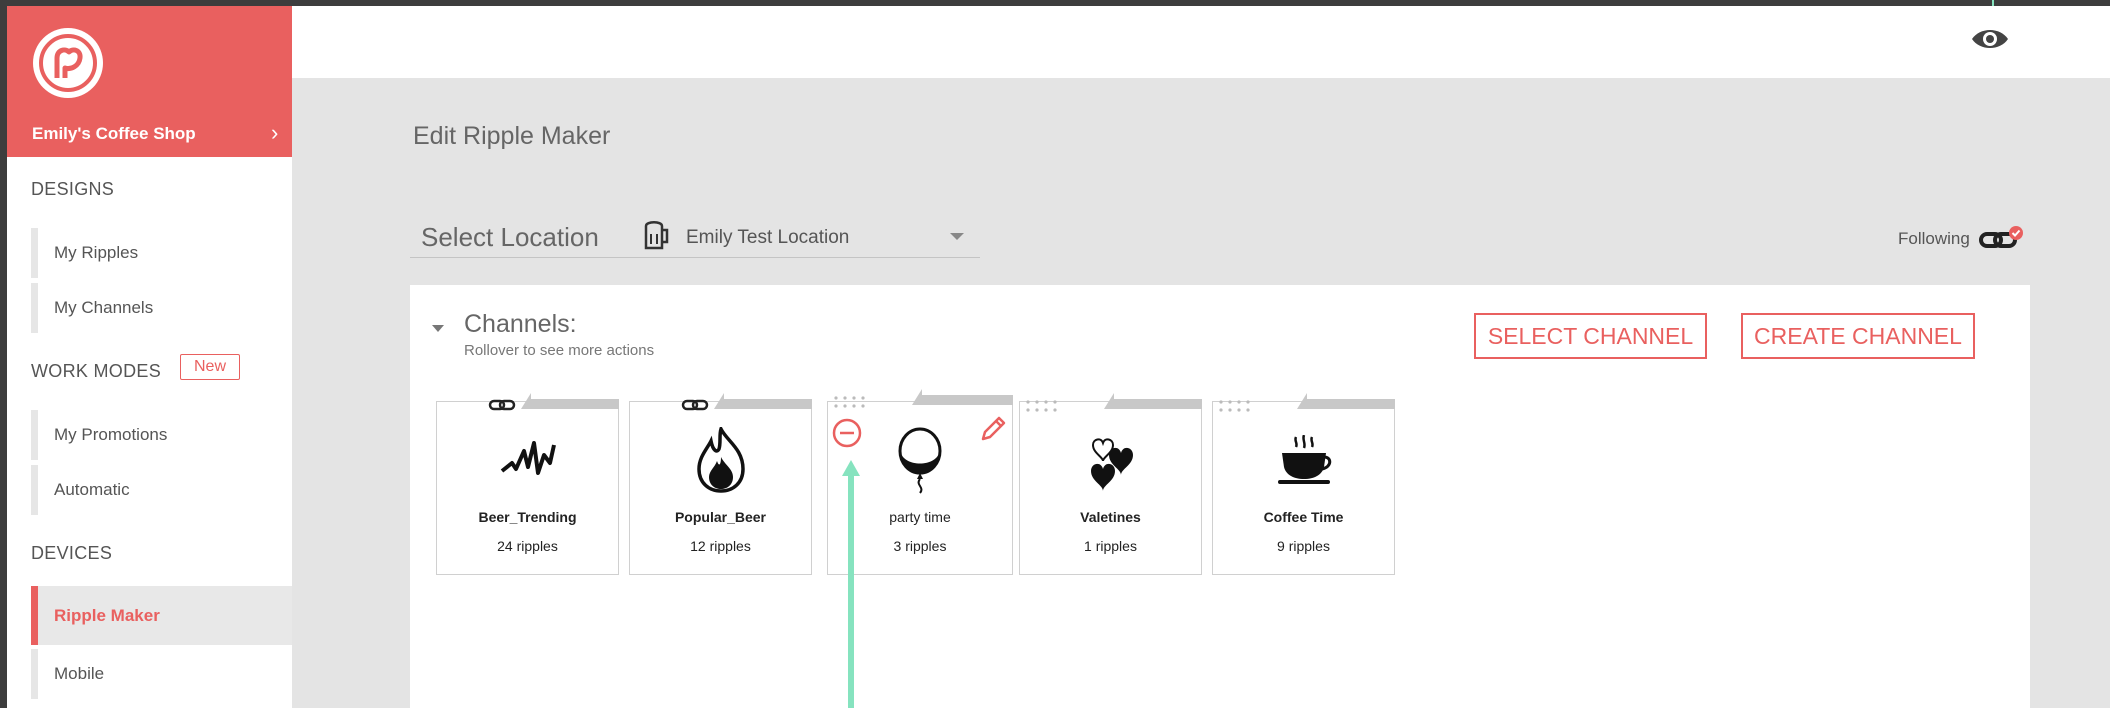 This screenshot has width=2110, height=708. I want to click on brand-logo, so click(68, 63).